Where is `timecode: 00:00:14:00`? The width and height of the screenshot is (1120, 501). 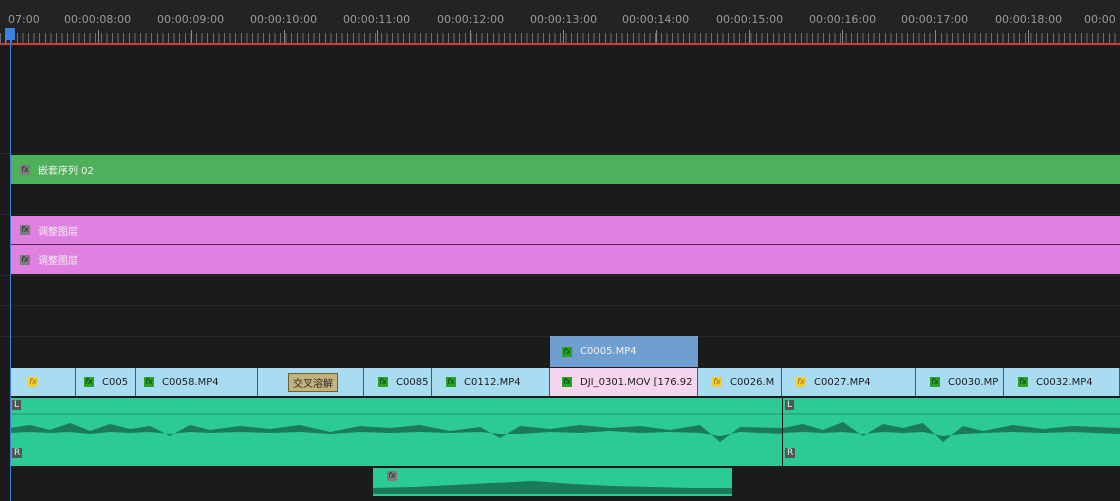 timecode: 00:00:14:00 is located at coordinates (656, 19).